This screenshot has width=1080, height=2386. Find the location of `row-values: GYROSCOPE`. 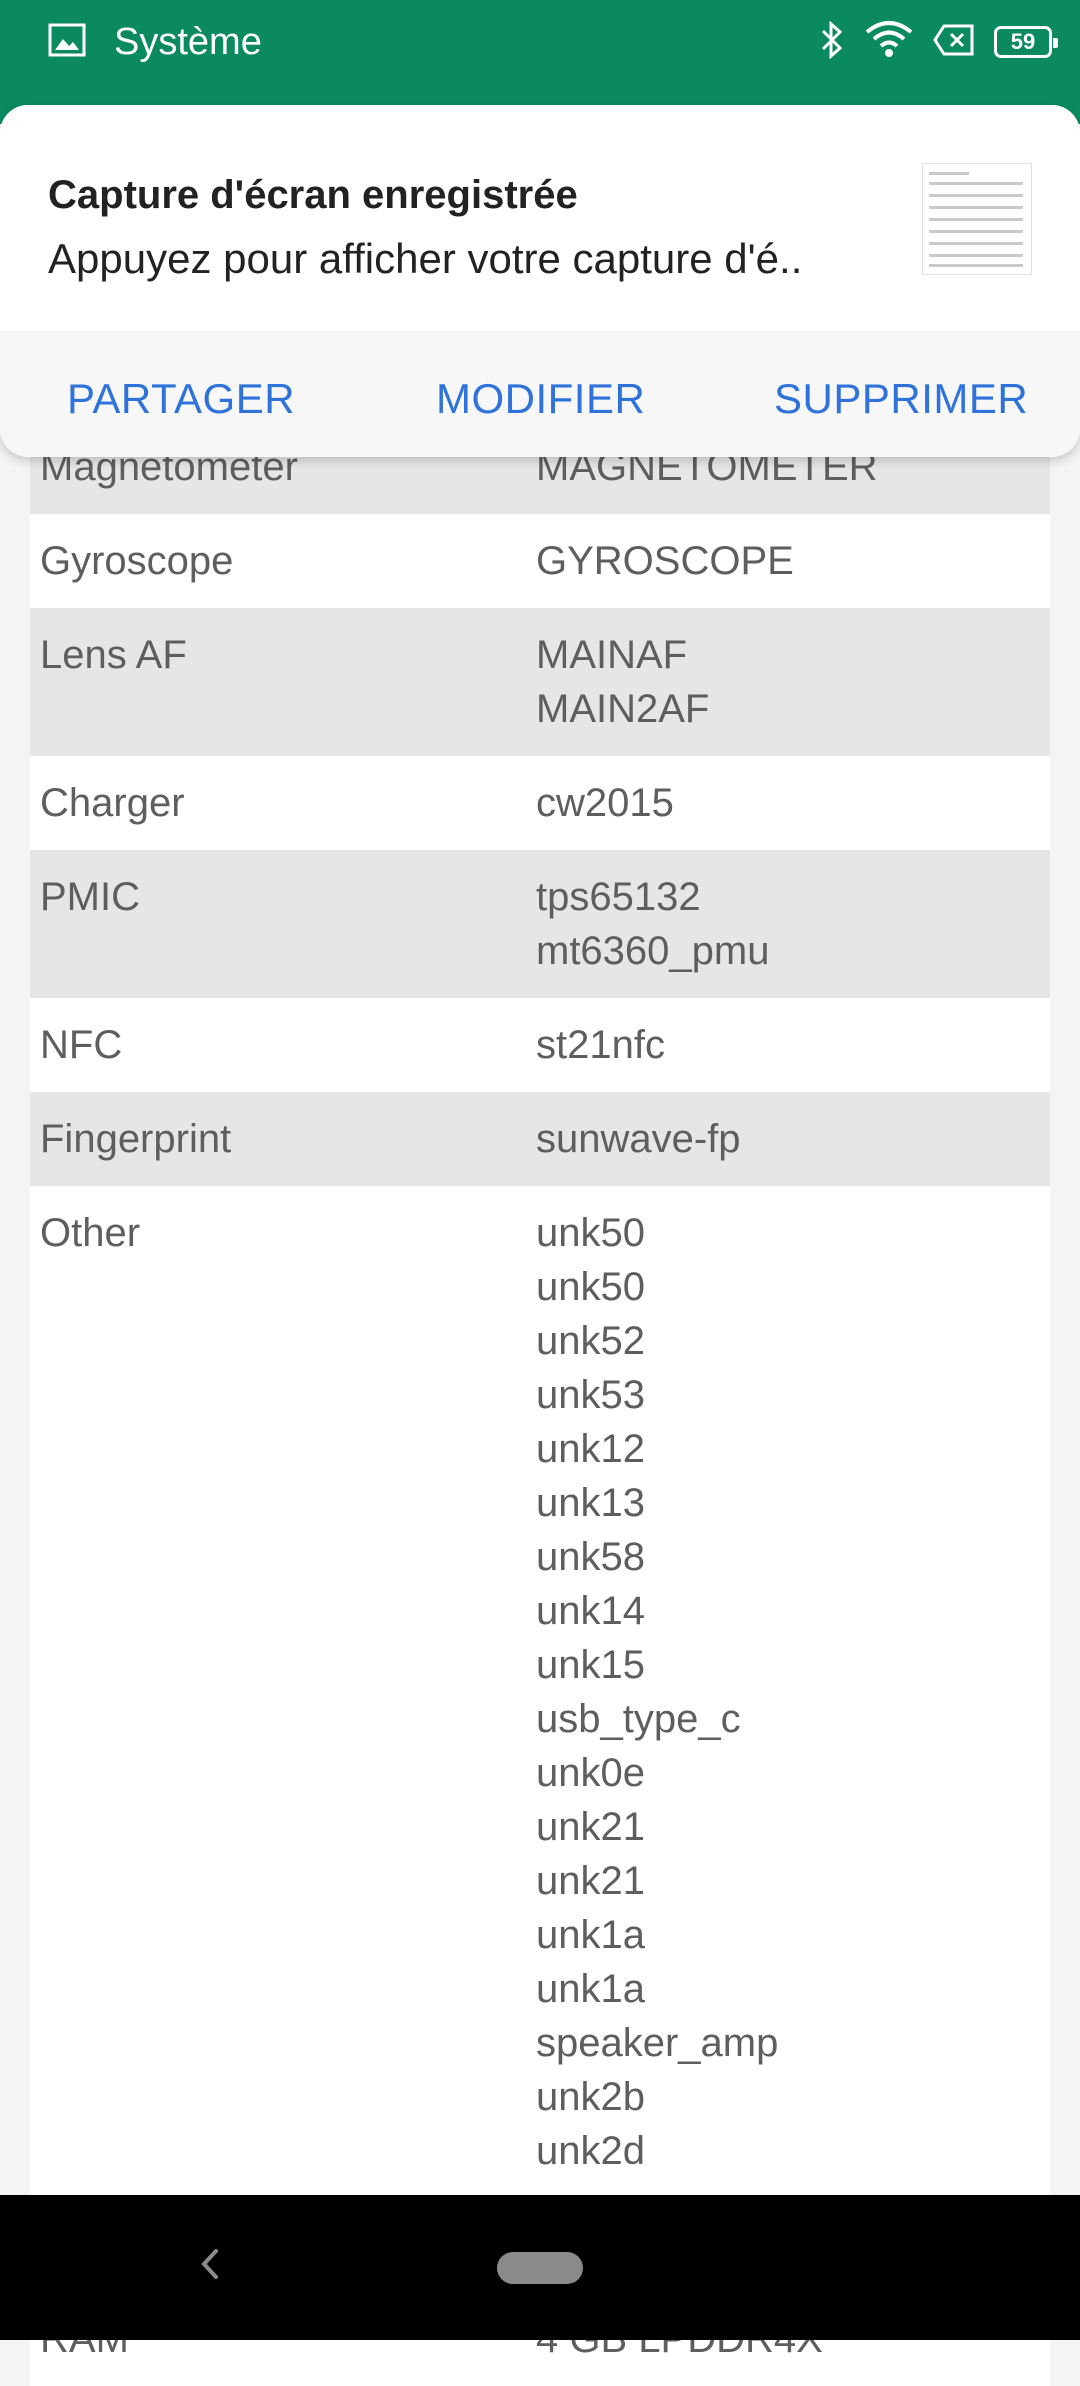

row-values: GYROSCOPE is located at coordinates (793, 561).